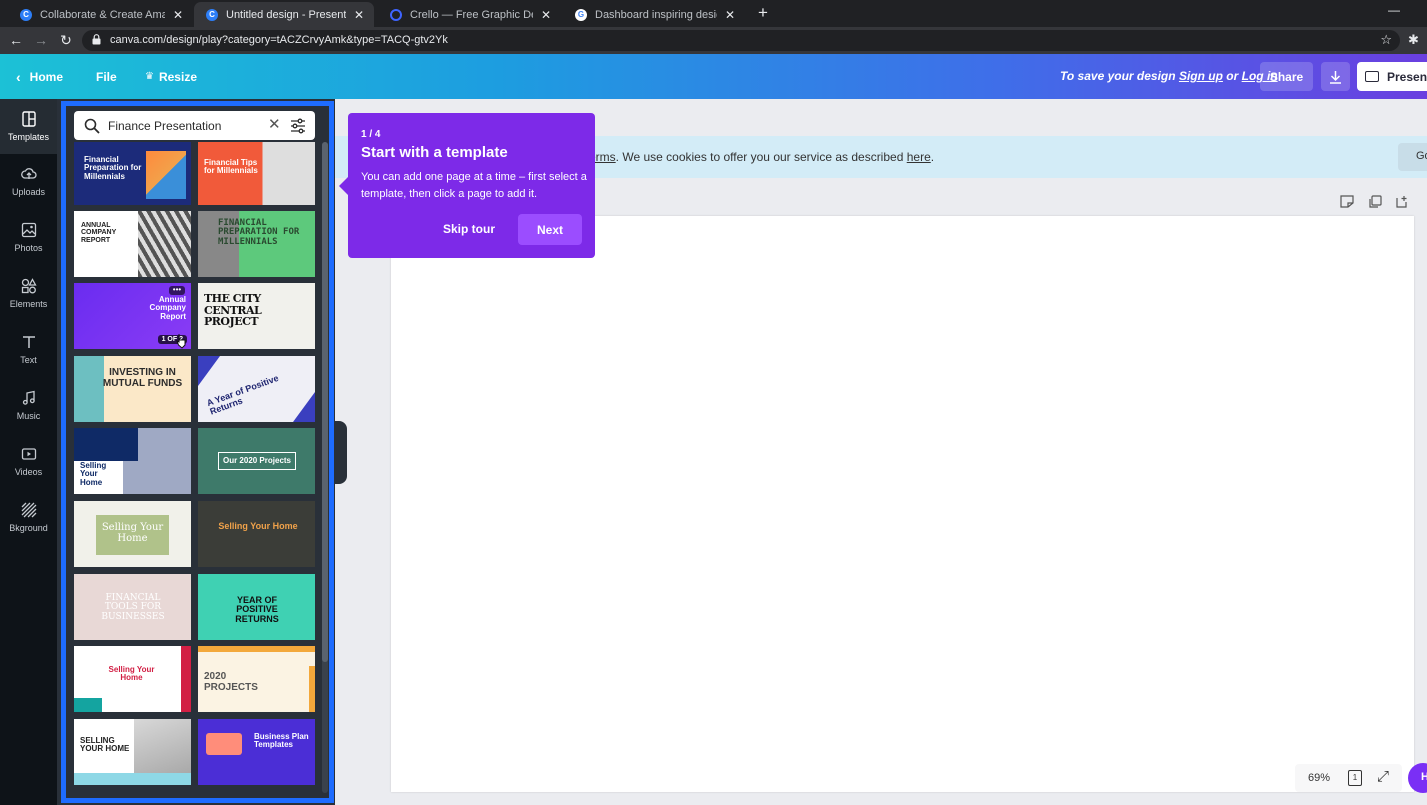 The height and width of the screenshot is (805, 1427). What do you see at coordinates (281, 741) in the screenshot?
I see `template-title: Business Plan Templates` at bounding box center [281, 741].